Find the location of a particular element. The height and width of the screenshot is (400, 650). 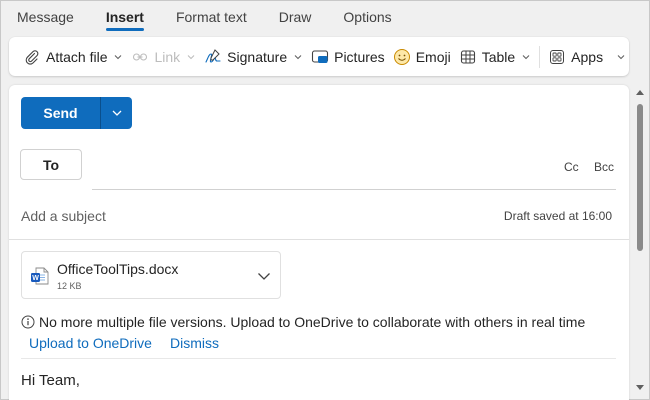

ribbon-divider is located at coordinates (540, 56).